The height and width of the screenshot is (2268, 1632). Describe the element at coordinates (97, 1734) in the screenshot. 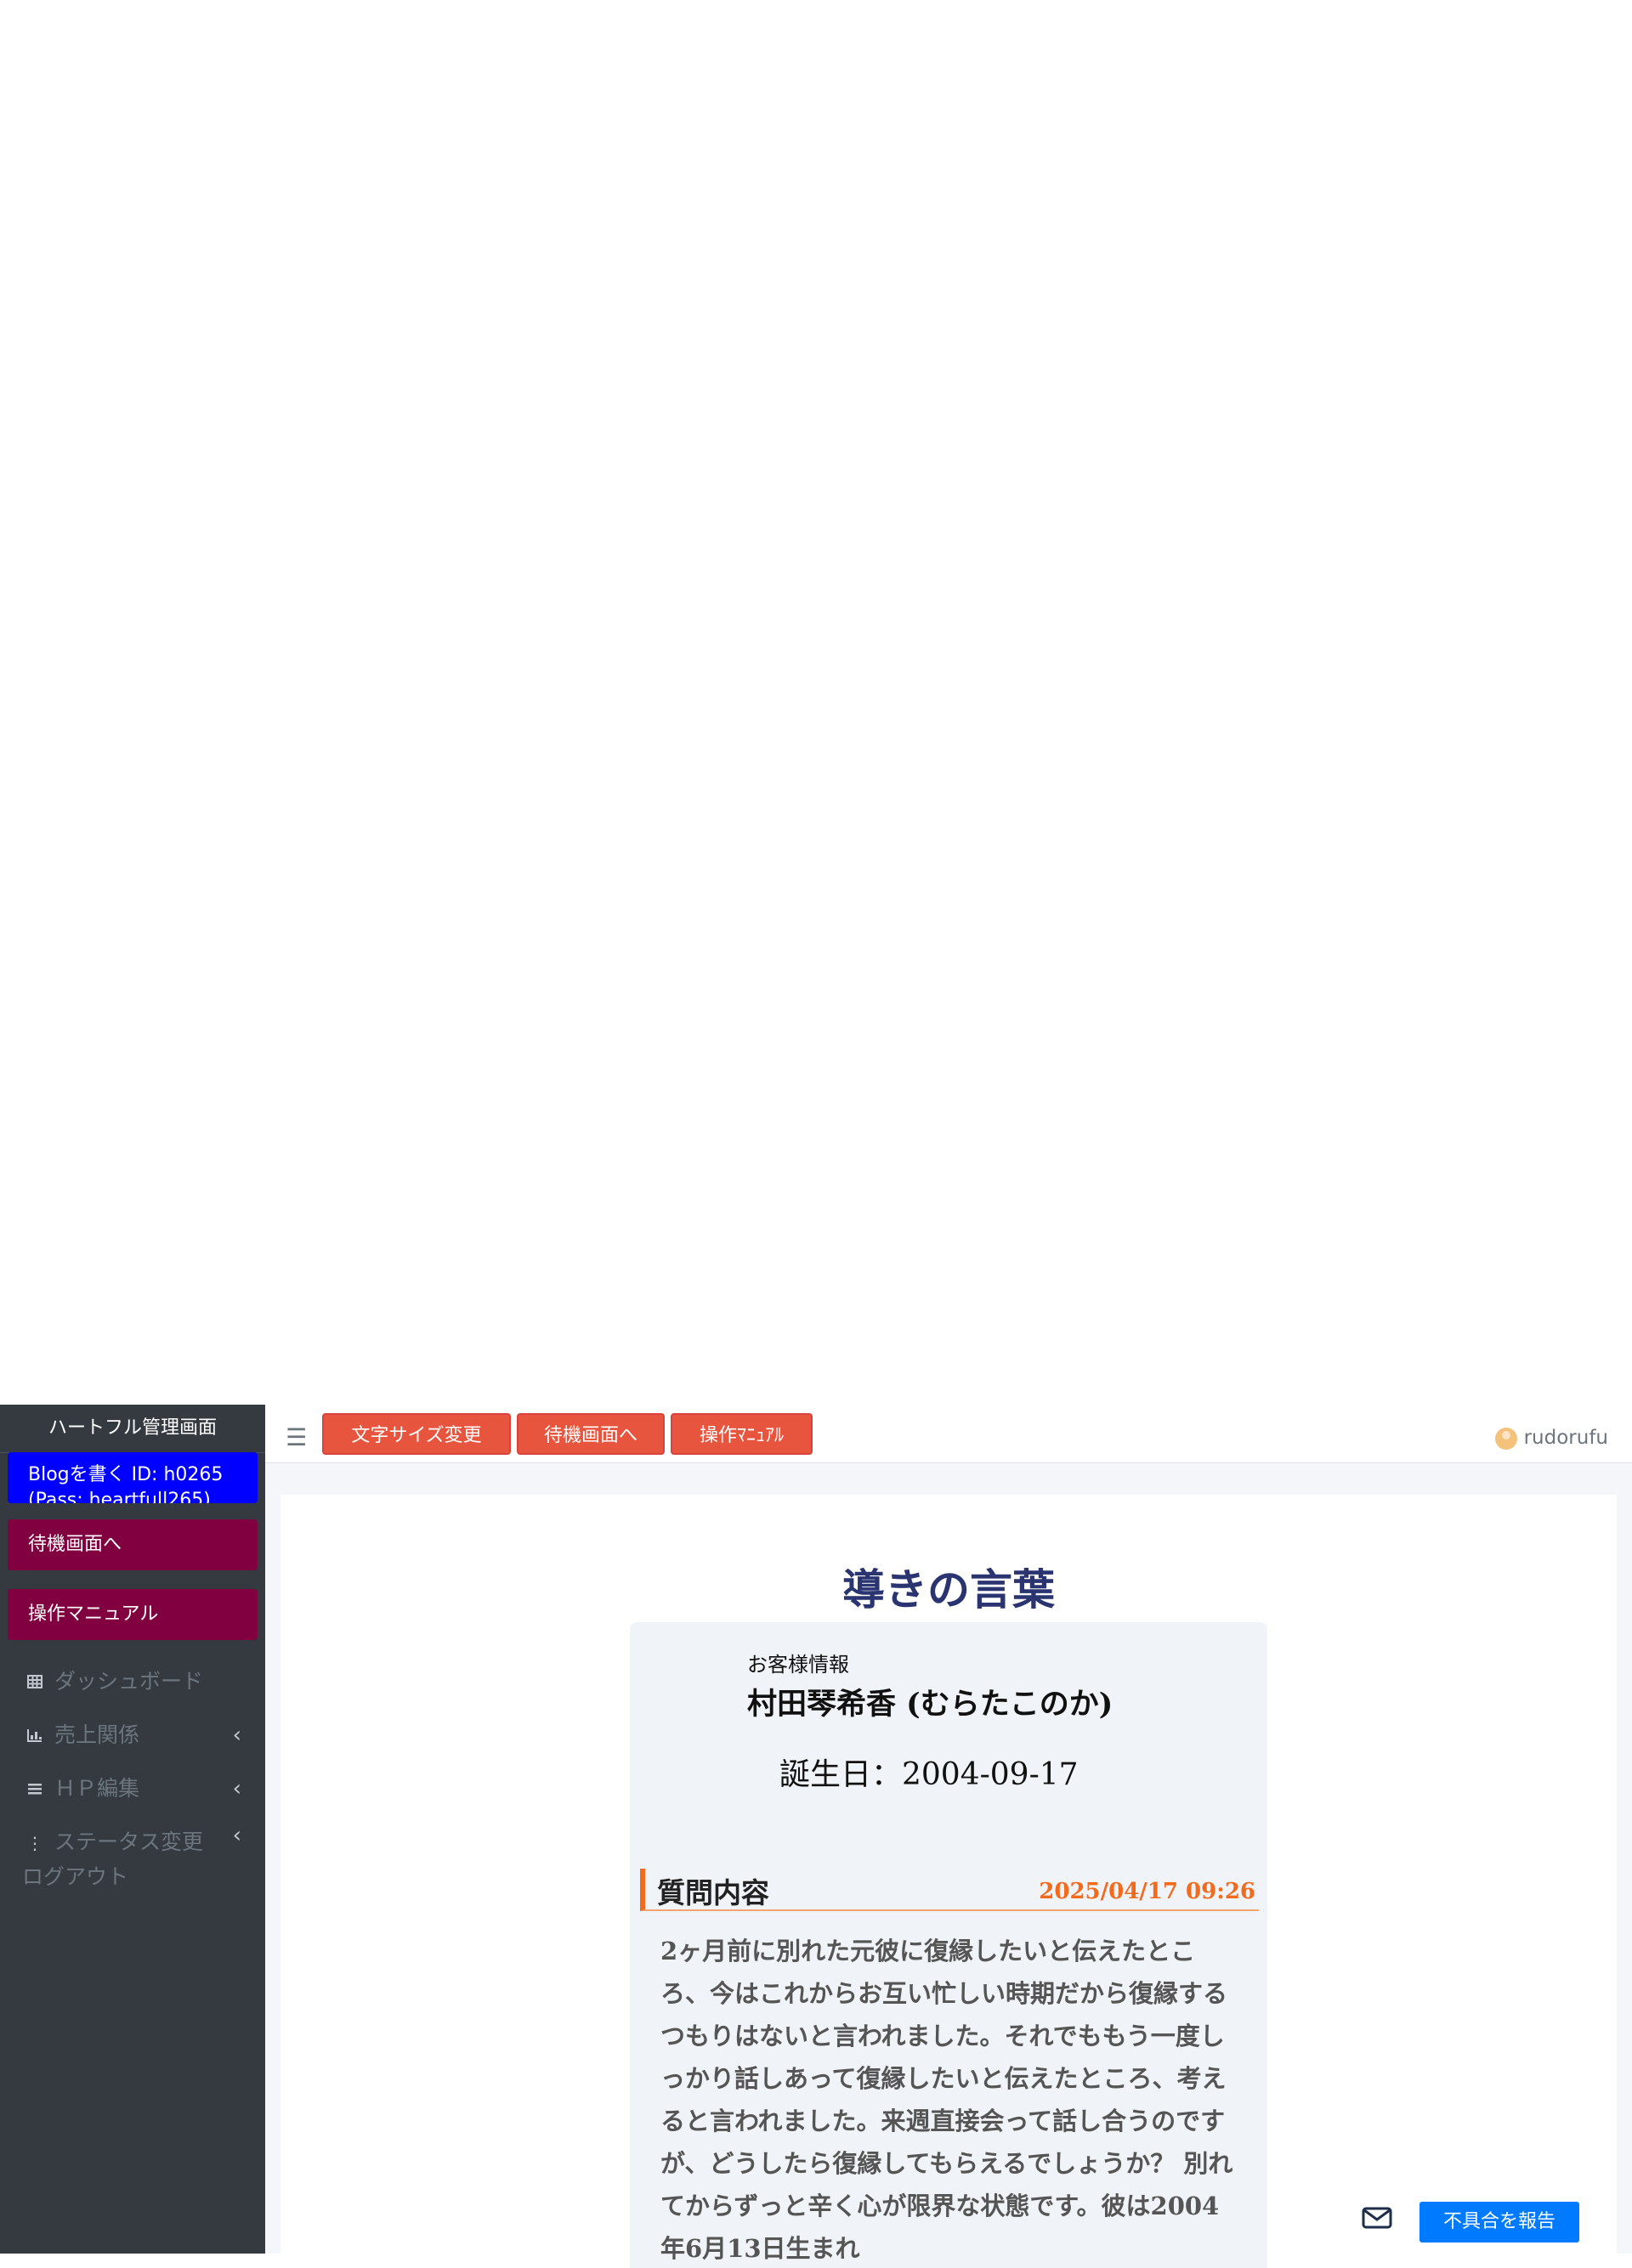

I see `sidebar-item-label: 売上関係` at that location.